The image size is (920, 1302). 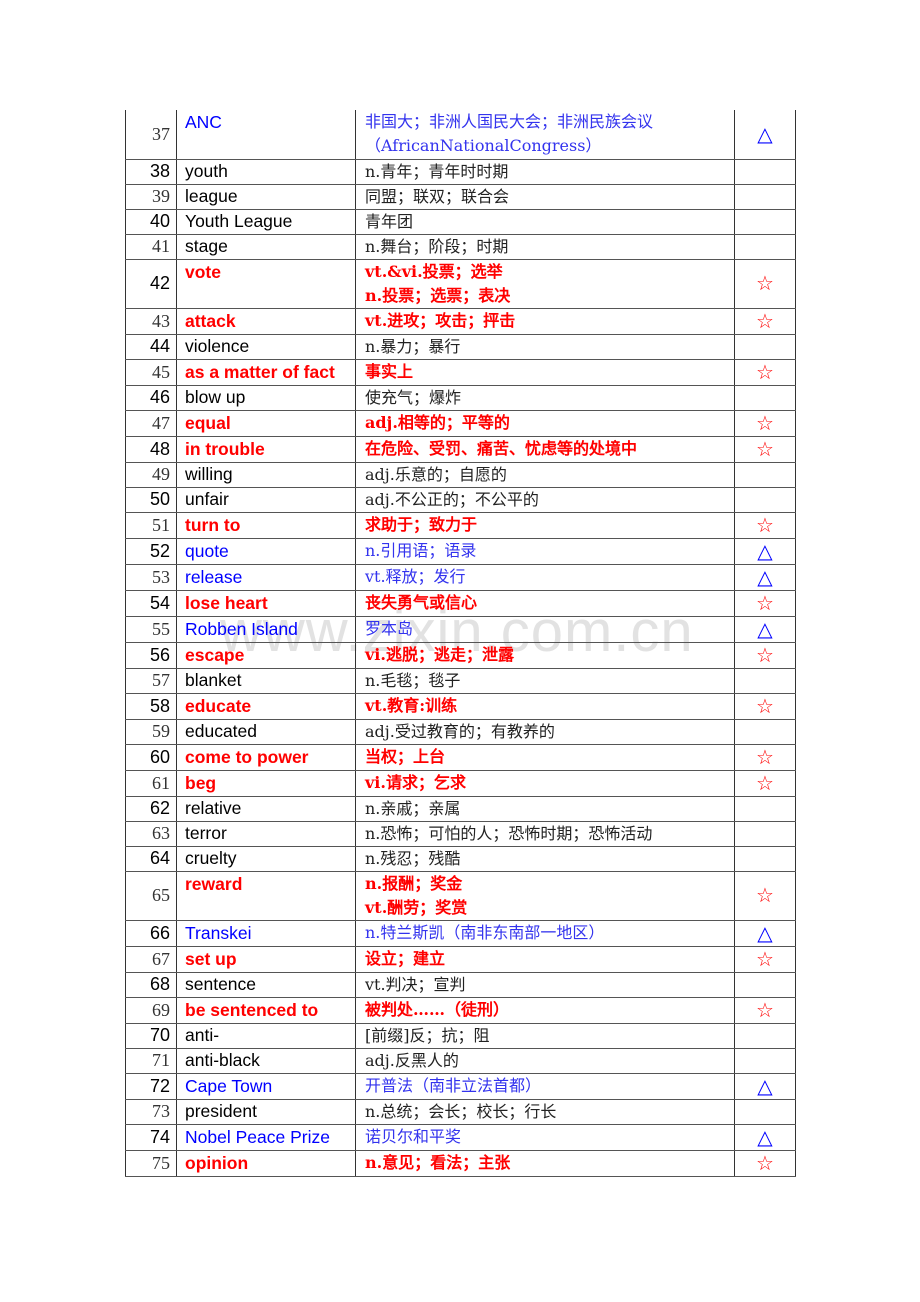 What do you see at coordinates (151, 171) in the screenshot?
I see `row-number: 38` at bounding box center [151, 171].